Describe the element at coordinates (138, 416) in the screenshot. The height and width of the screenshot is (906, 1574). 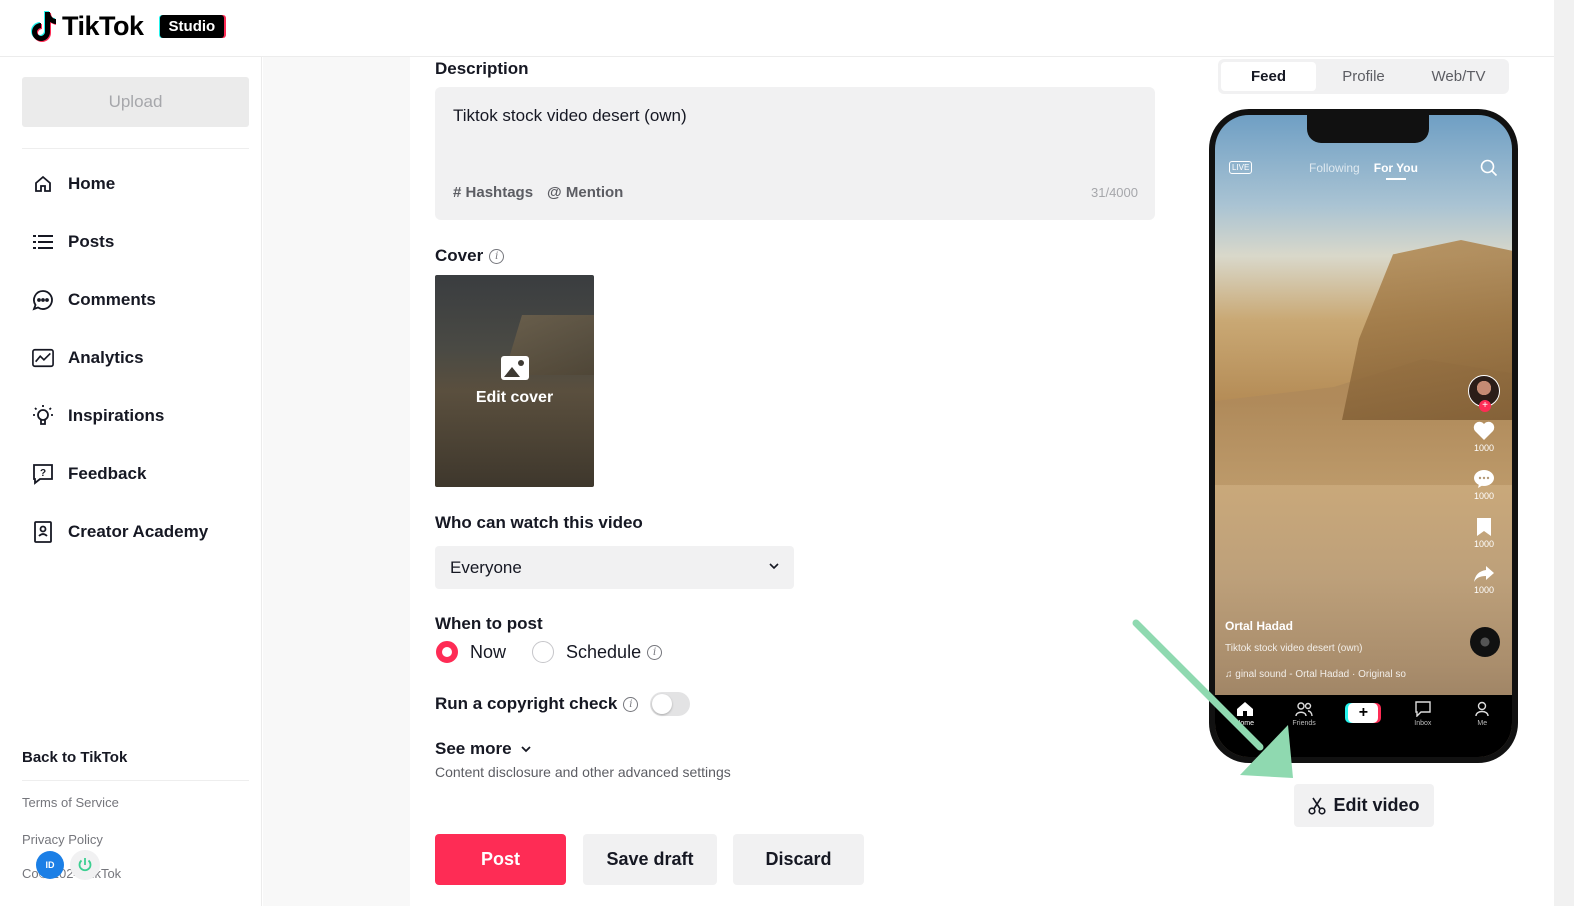
I see `sidebar-item-inspirations: Inspirations` at that location.